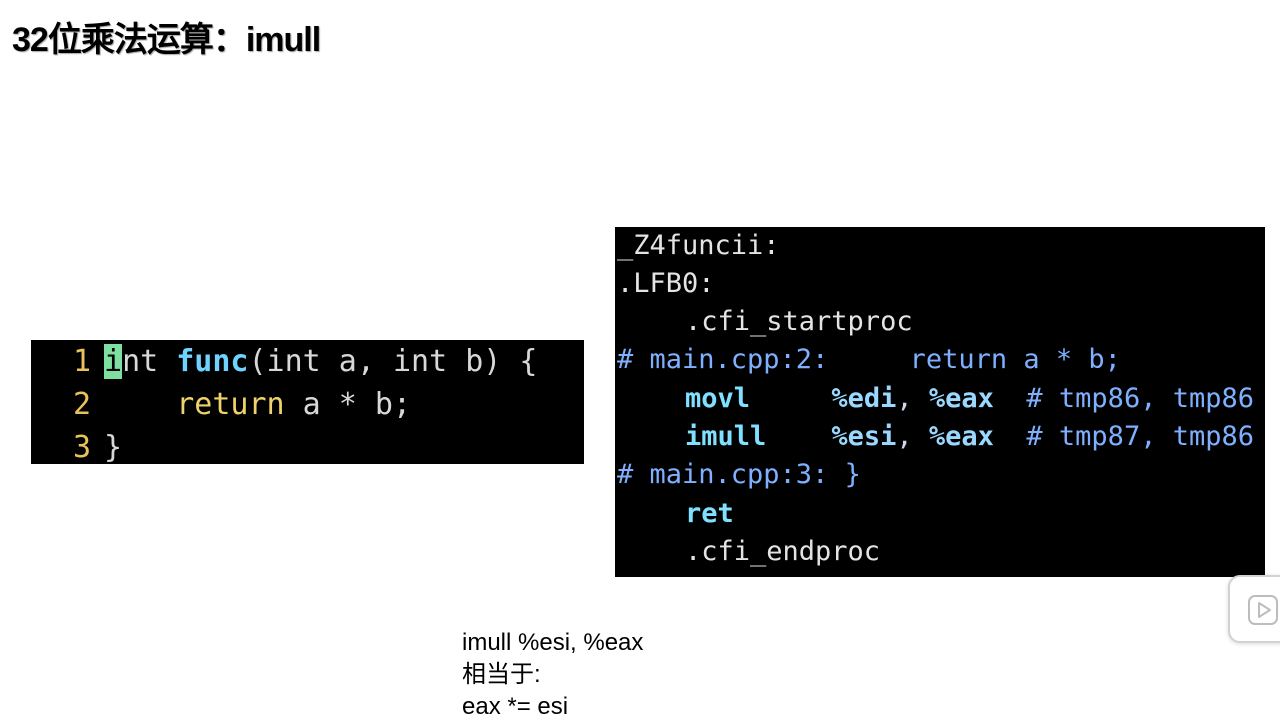  What do you see at coordinates (212, 361) in the screenshot?
I see `function-name: func` at bounding box center [212, 361].